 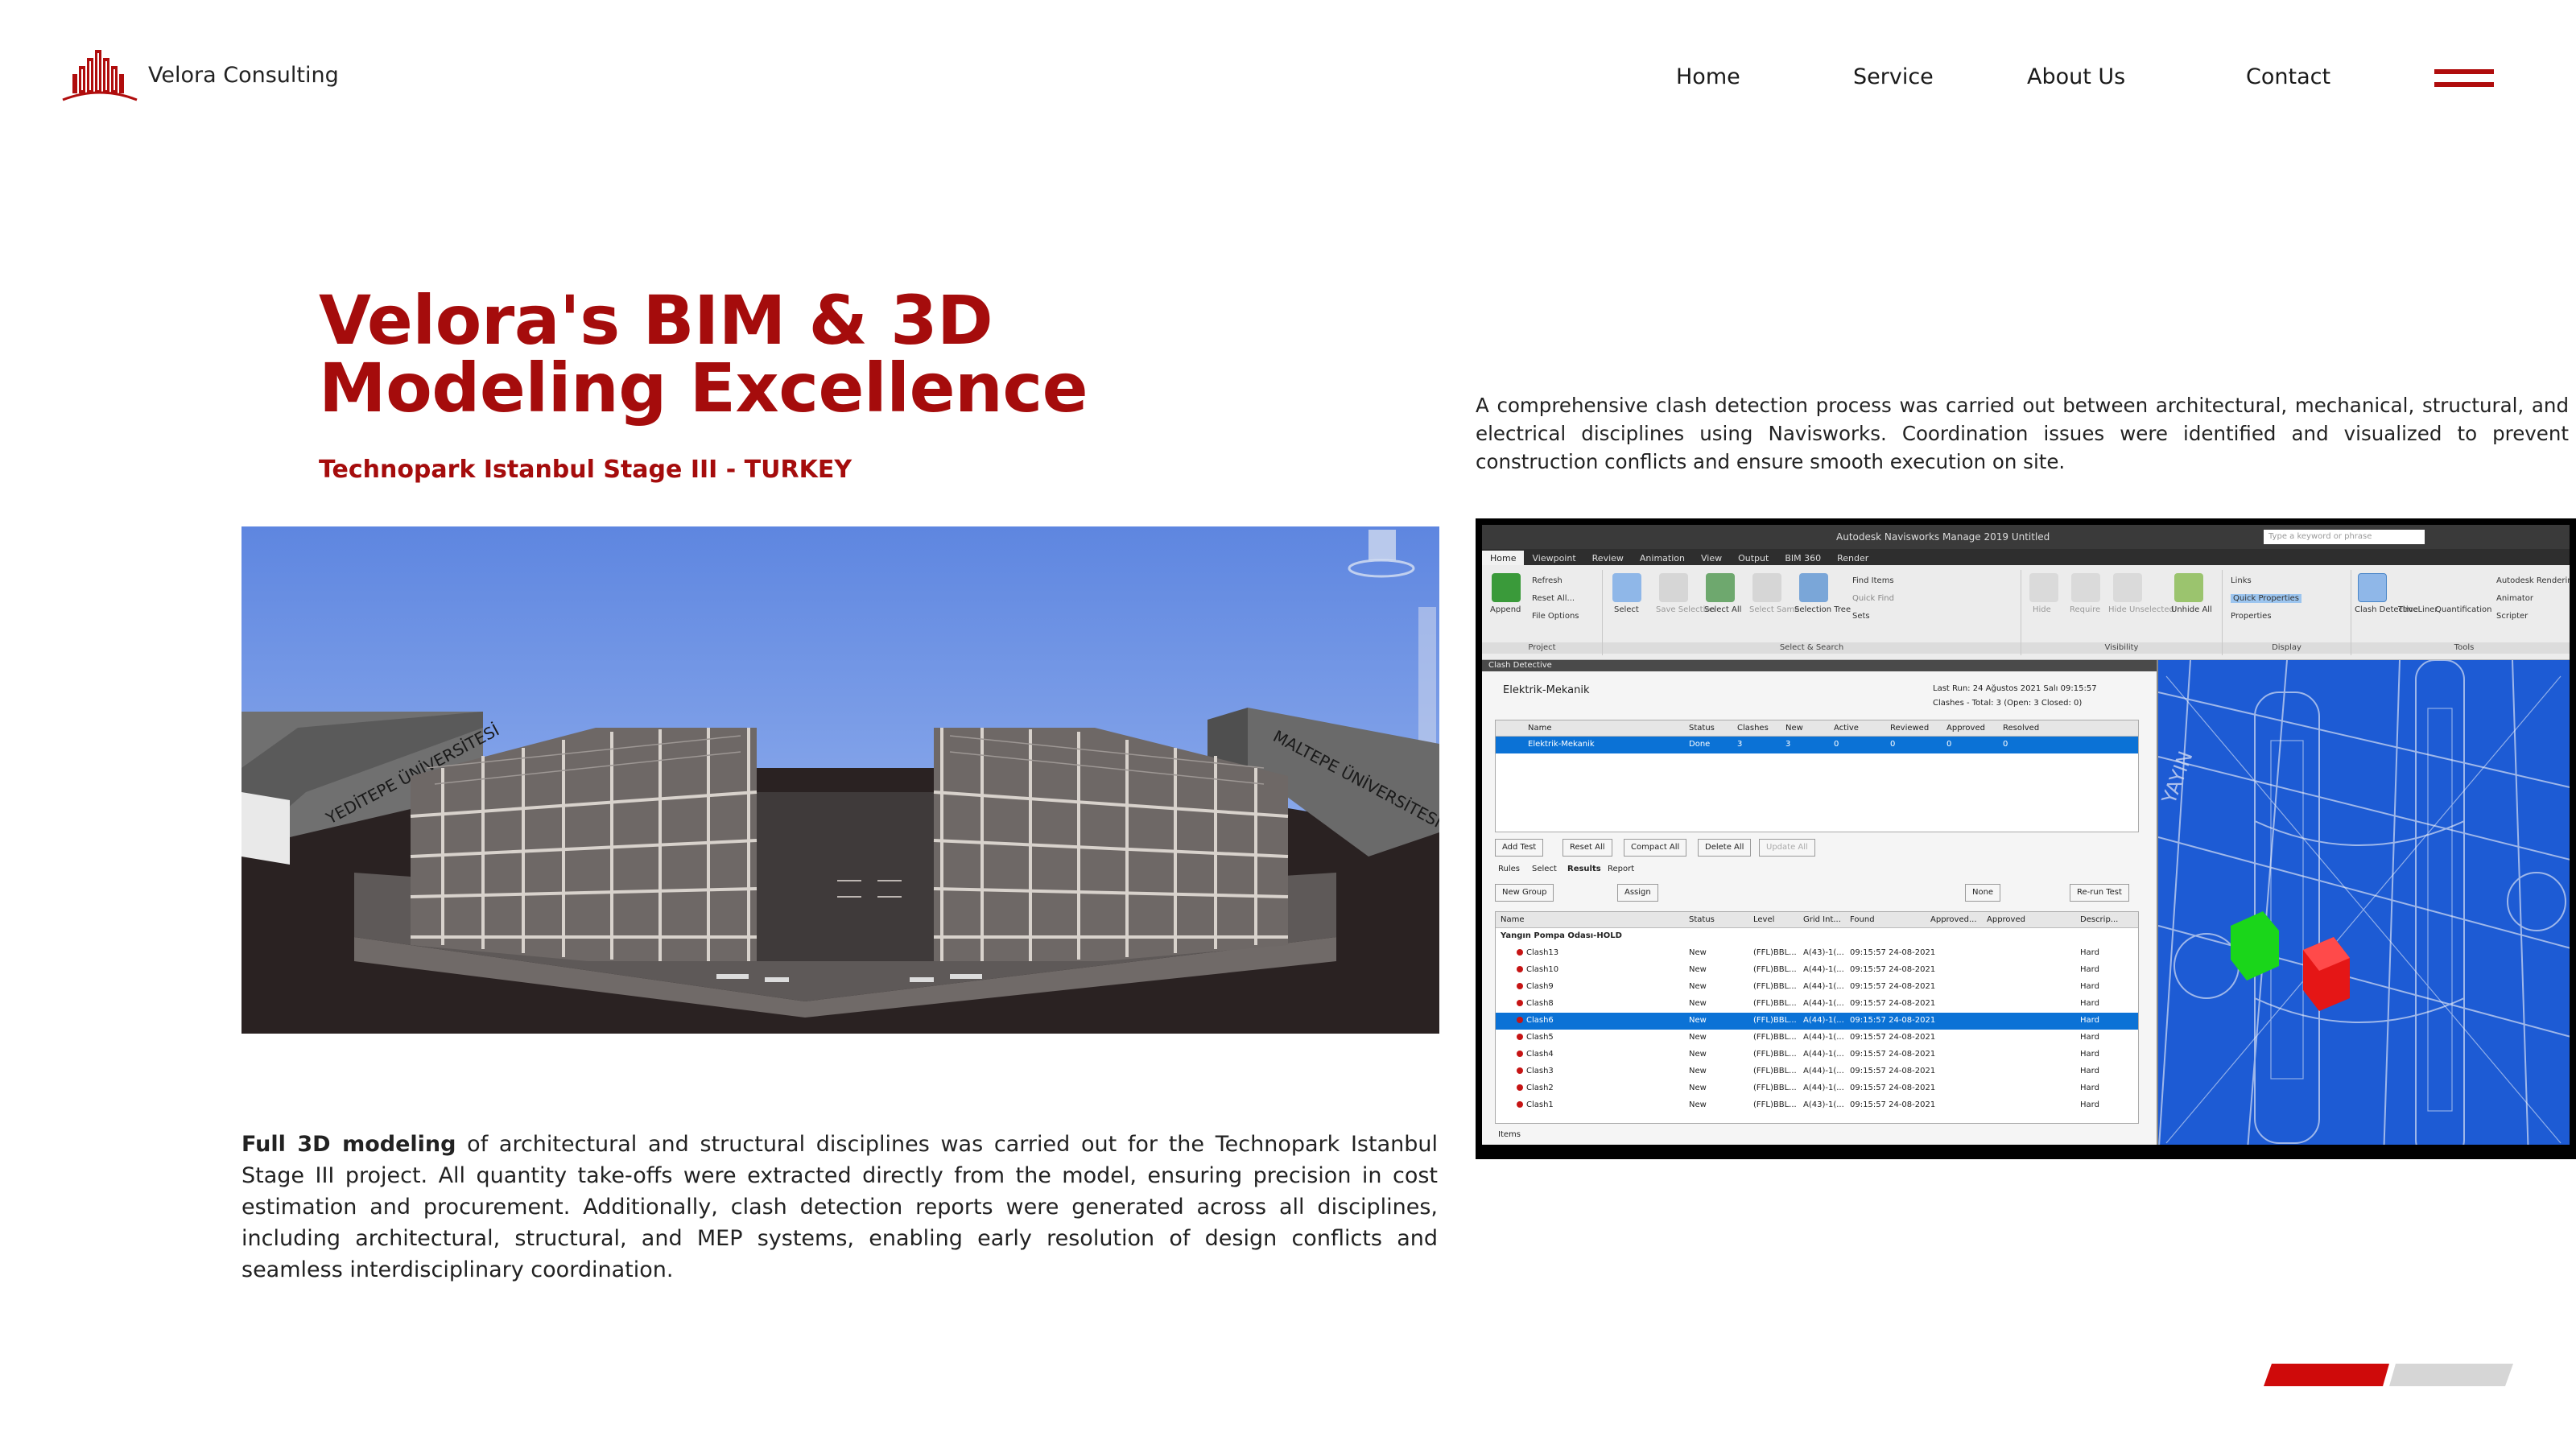 What do you see at coordinates (1725, 848) in the screenshot?
I see `delete-all-button: Delete All` at bounding box center [1725, 848].